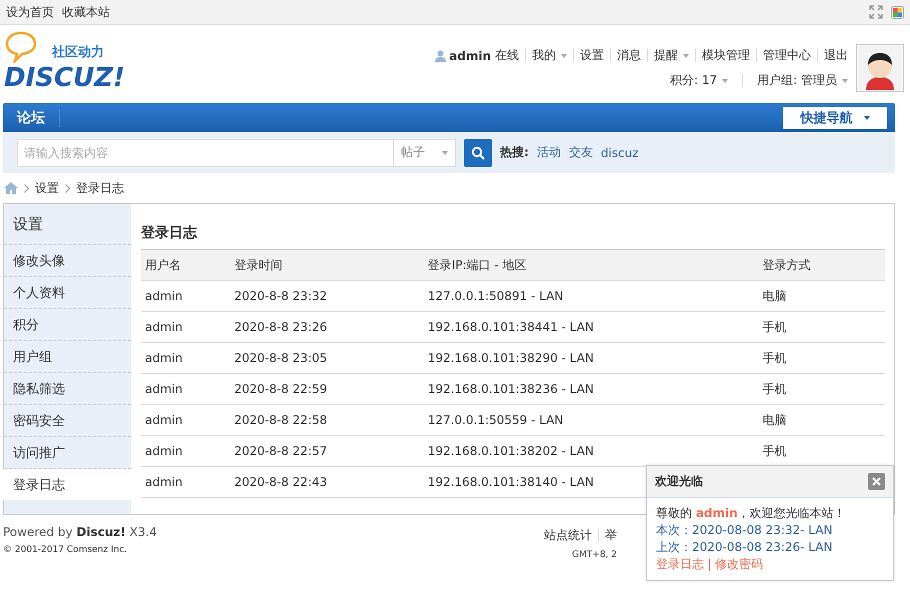 Image resolution: width=910 pixels, height=590 pixels. I want to click on table-cell: 2020-8-8 23:32, so click(281, 296).